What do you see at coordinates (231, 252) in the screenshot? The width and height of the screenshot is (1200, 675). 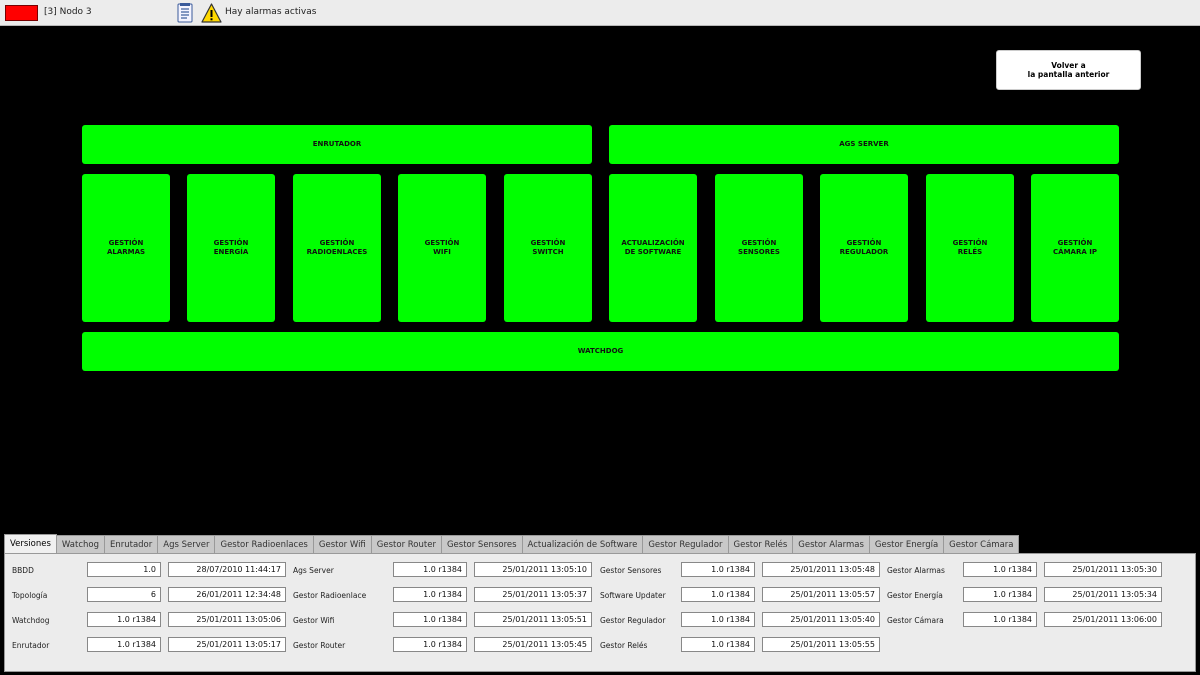 I see `module-label-line2: ENERGÍA` at bounding box center [231, 252].